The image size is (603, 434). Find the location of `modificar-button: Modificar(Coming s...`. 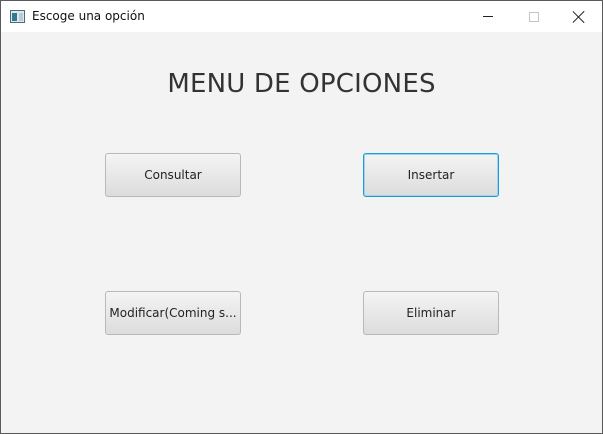

modificar-button: Modificar(Coming s... is located at coordinates (173, 313).